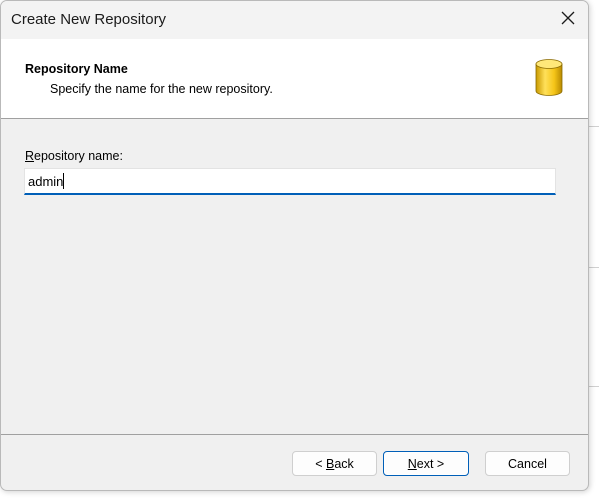  Describe the element at coordinates (63, 181) in the screenshot. I see `text-caret` at that location.